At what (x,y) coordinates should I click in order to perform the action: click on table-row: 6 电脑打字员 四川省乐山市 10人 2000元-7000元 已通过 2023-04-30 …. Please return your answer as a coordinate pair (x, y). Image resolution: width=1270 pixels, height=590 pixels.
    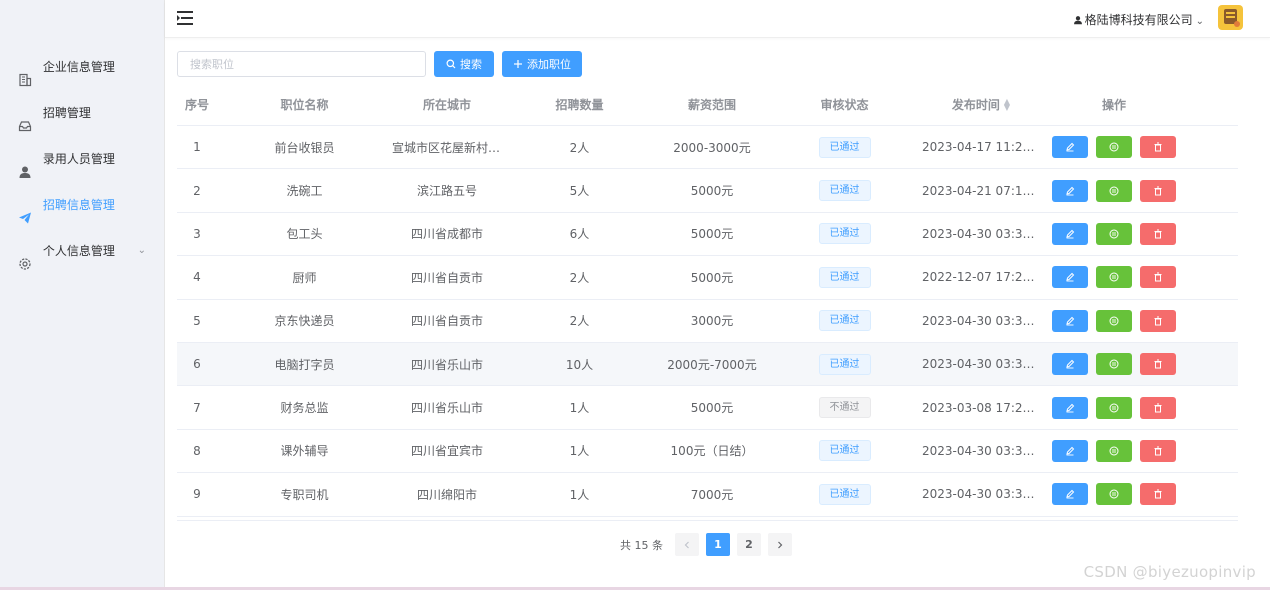
    Looking at the image, I should click on (707, 364).